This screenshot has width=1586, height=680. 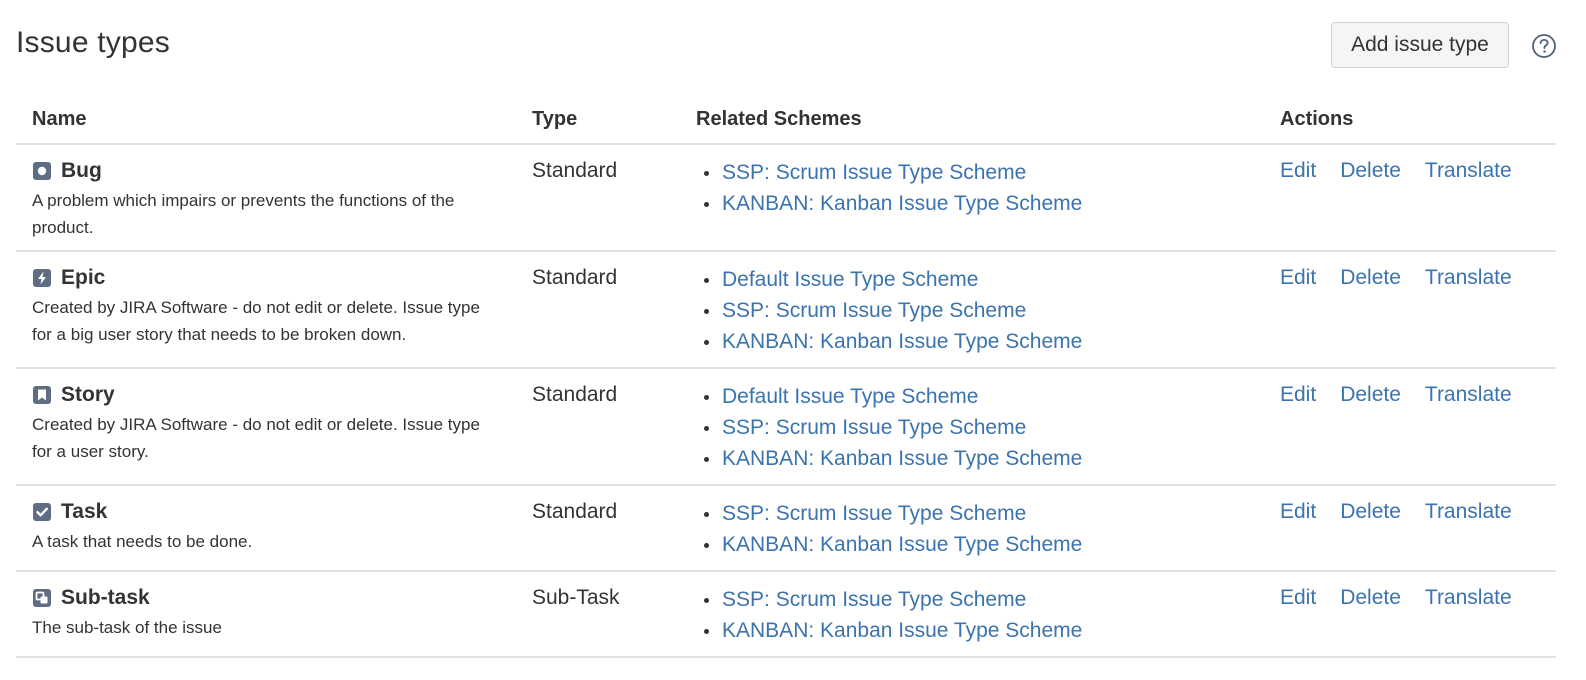 What do you see at coordinates (83, 277) in the screenshot?
I see `issue-name: Epic` at bounding box center [83, 277].